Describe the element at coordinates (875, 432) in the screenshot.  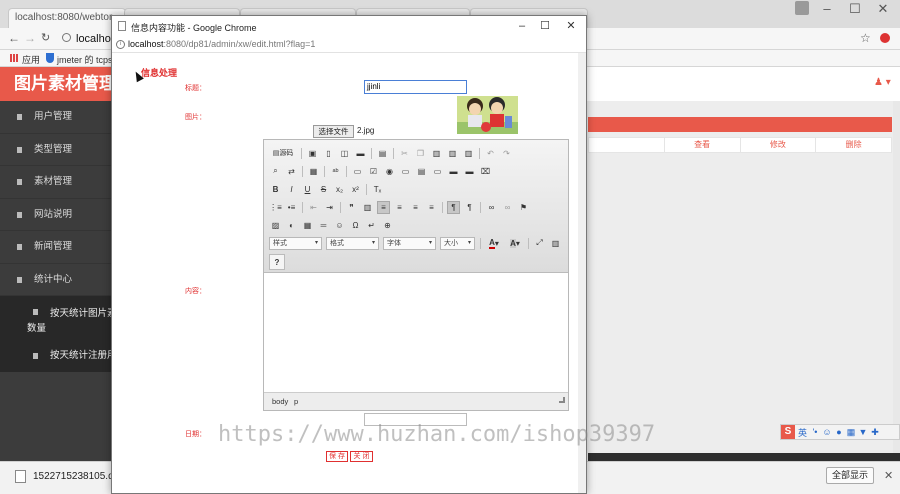
I see `tools-icon: ✚` at that location.